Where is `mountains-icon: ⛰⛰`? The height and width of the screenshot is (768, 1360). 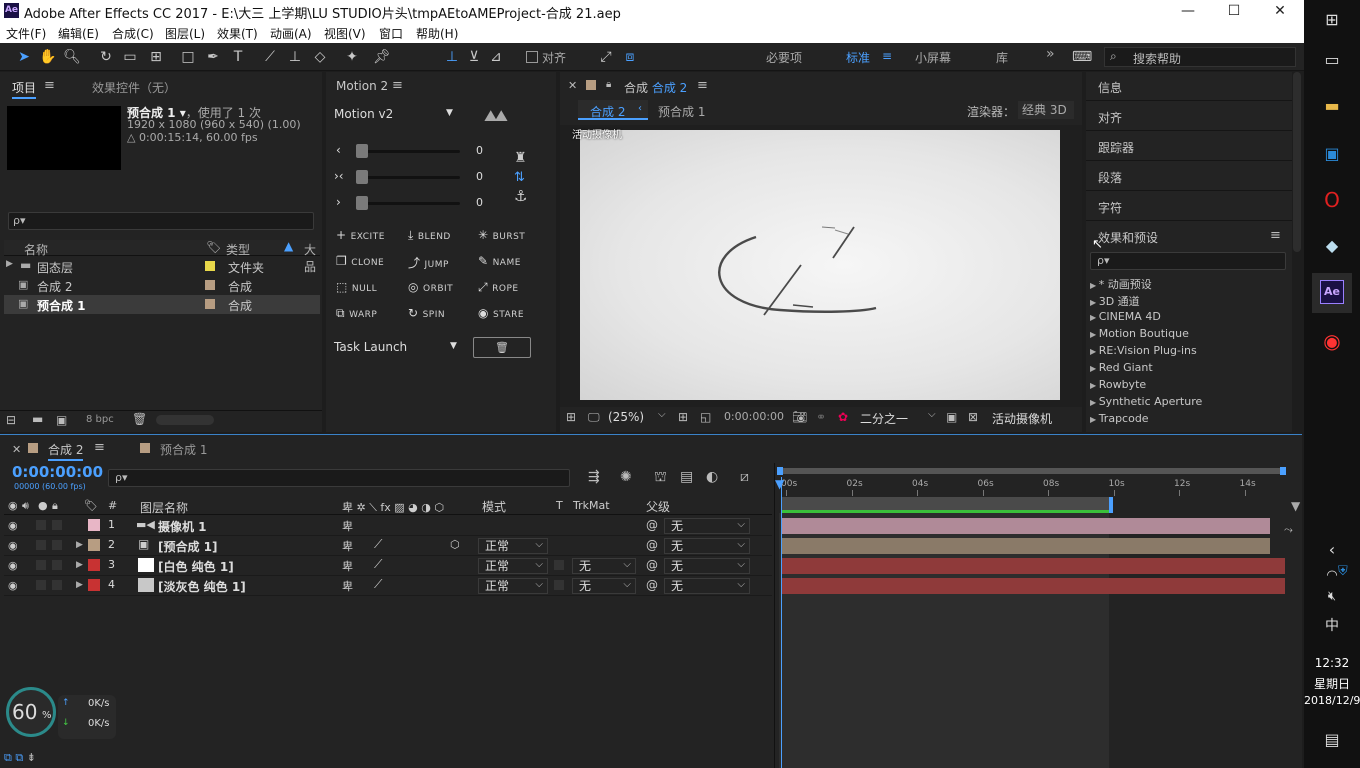 mountains-icon: ⛰⛰ is located at coordinates (496, 116).